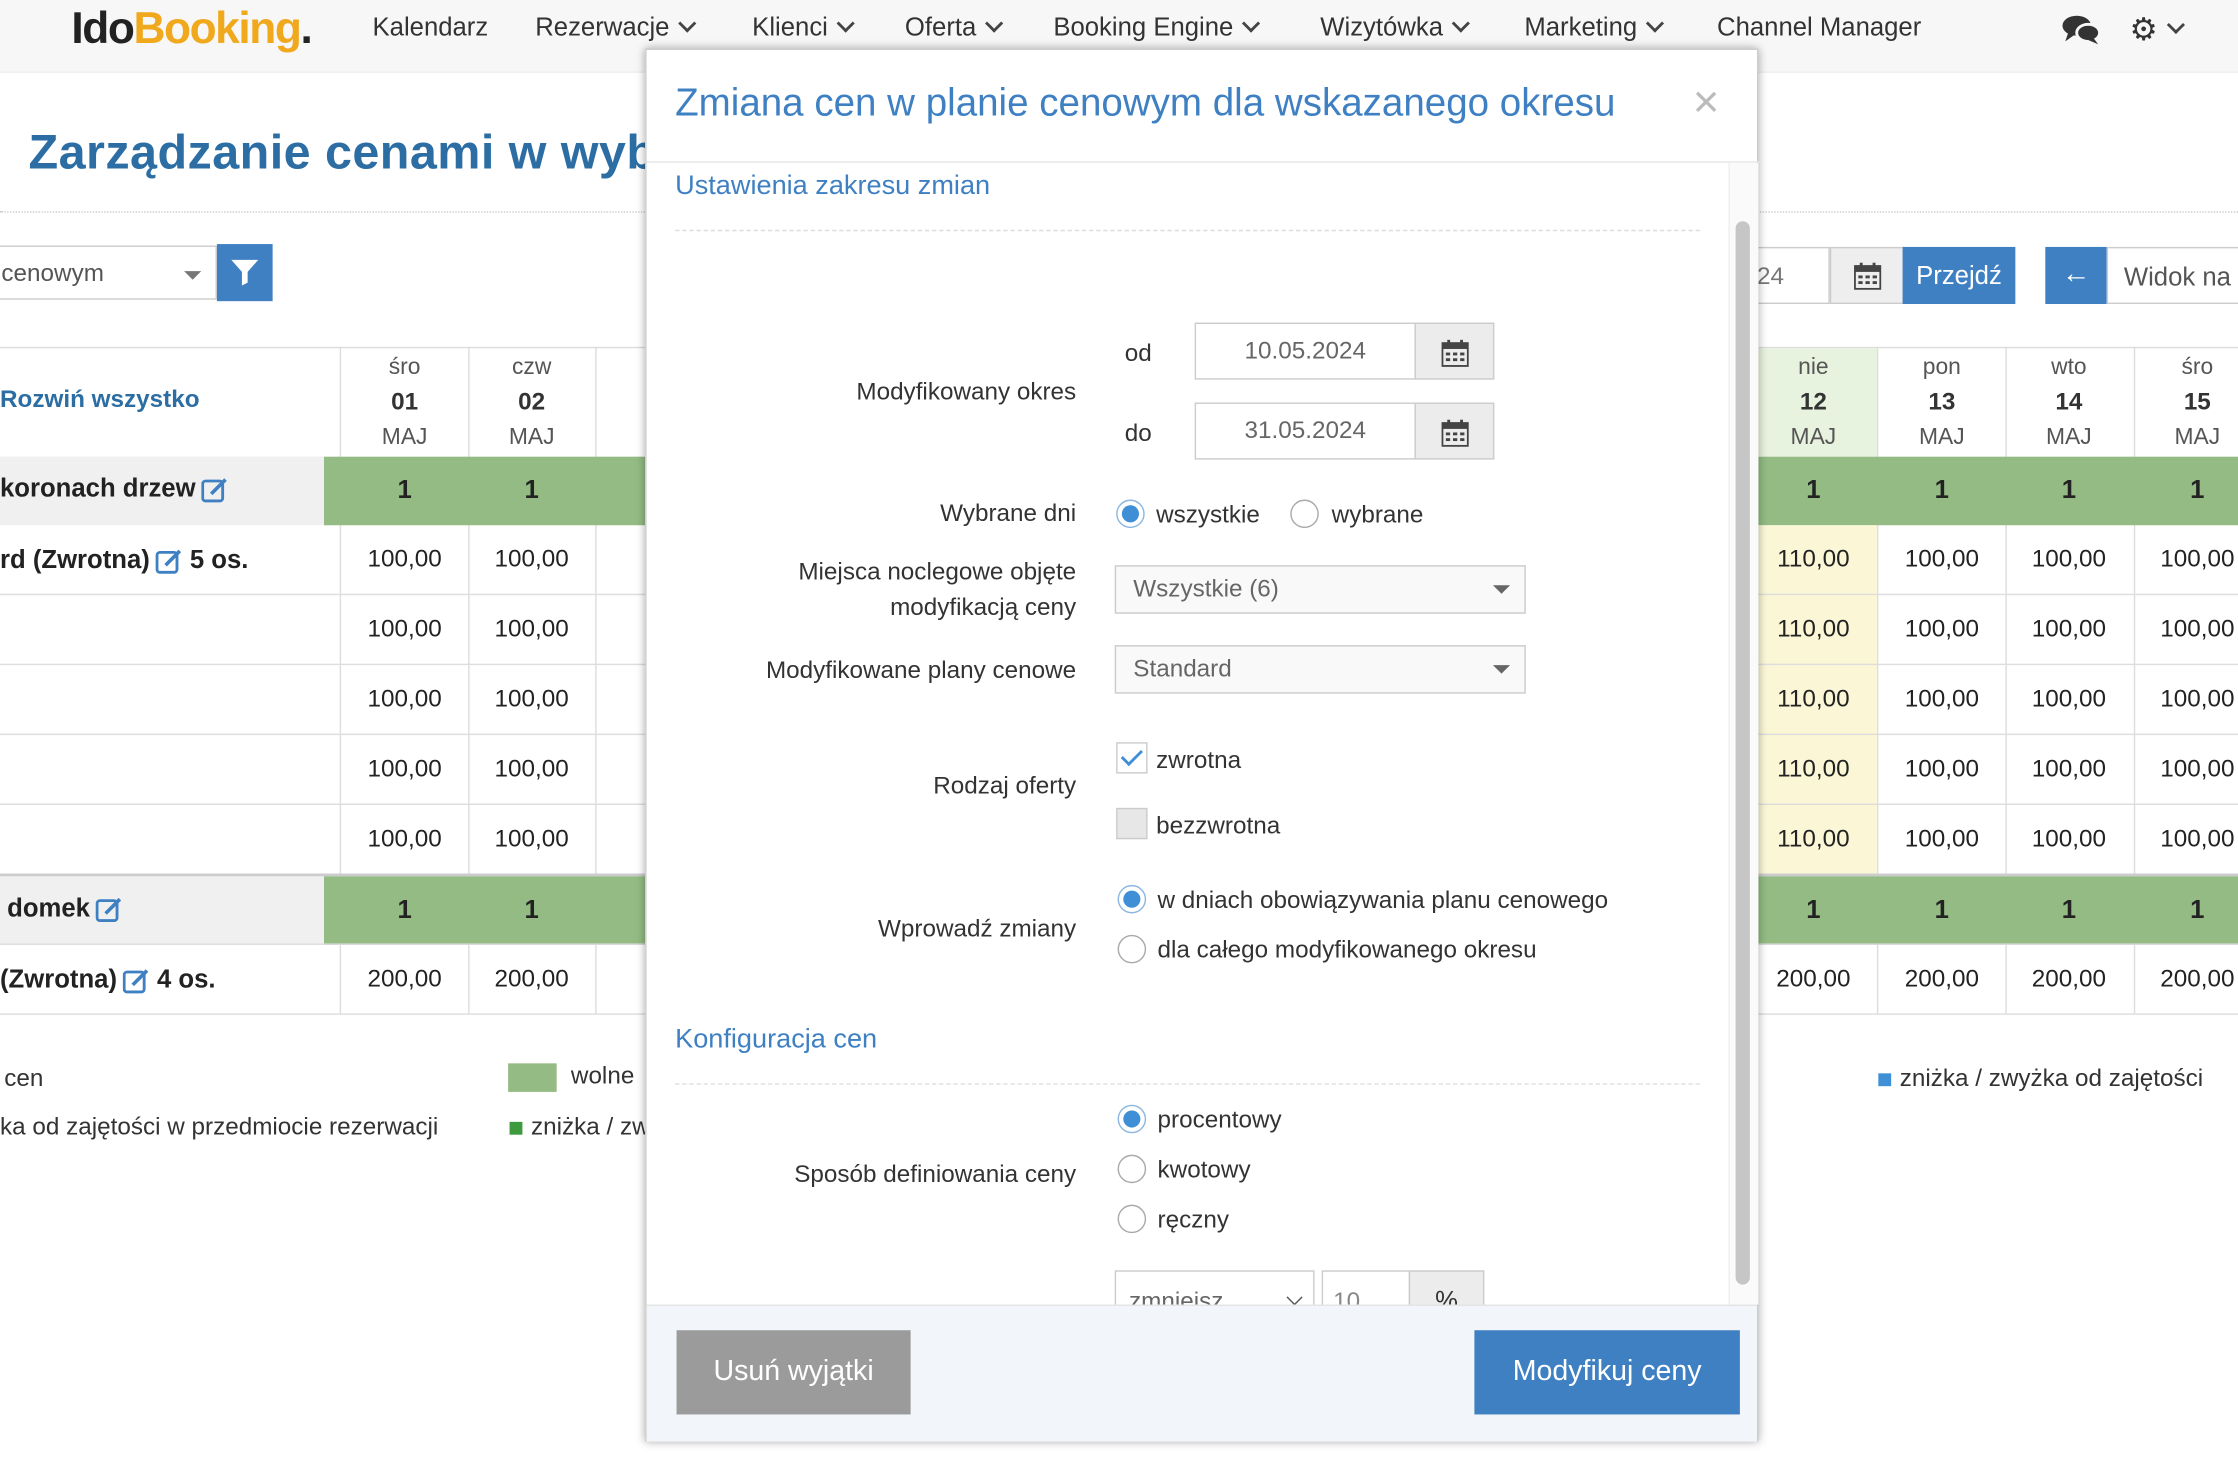 The height and width of the screenshot is (1464, 2238). I want to click on nav-marketing: Marketing, so click(1594, 28).